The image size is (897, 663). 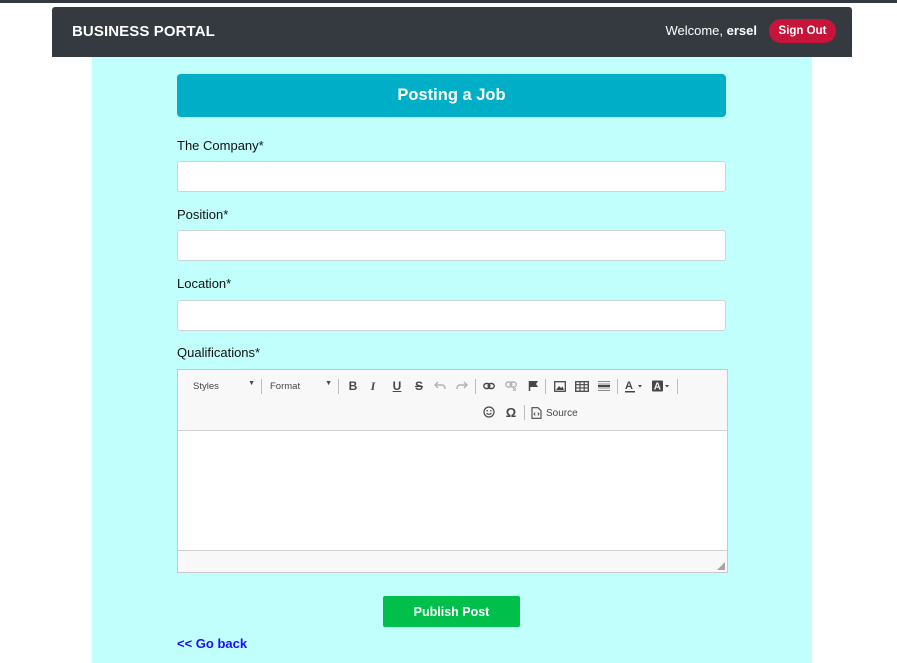 I want to click on page-title: Posting a Job, so click(x=451, y=95).